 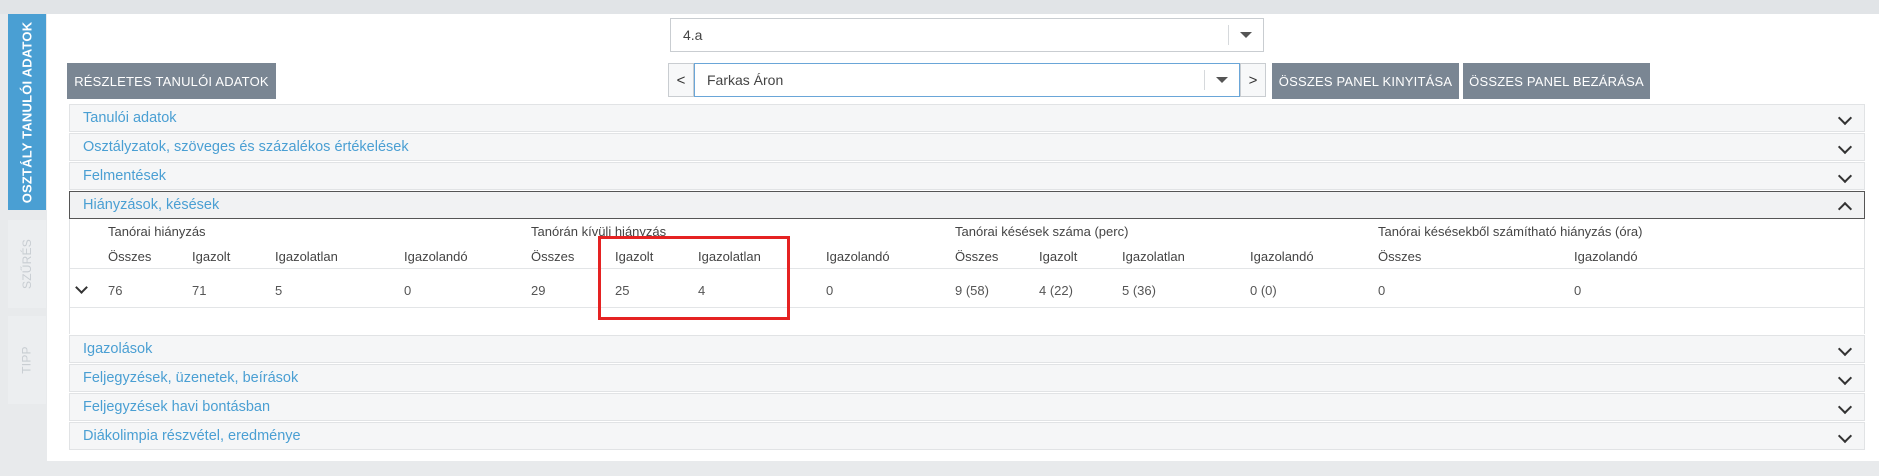 I want to click on group-header: Tanórai hiányzás, so click(x=157, y=231).